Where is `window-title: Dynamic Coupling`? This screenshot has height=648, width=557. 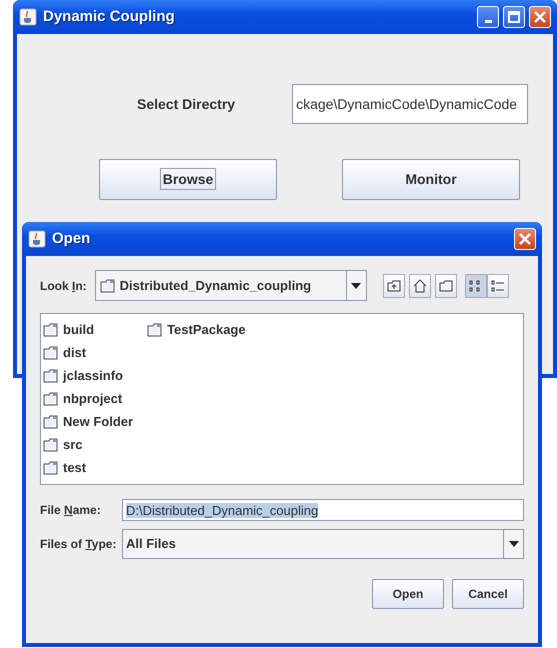 window-title: Dynamic Coupling is located at coordinates (109, 16).